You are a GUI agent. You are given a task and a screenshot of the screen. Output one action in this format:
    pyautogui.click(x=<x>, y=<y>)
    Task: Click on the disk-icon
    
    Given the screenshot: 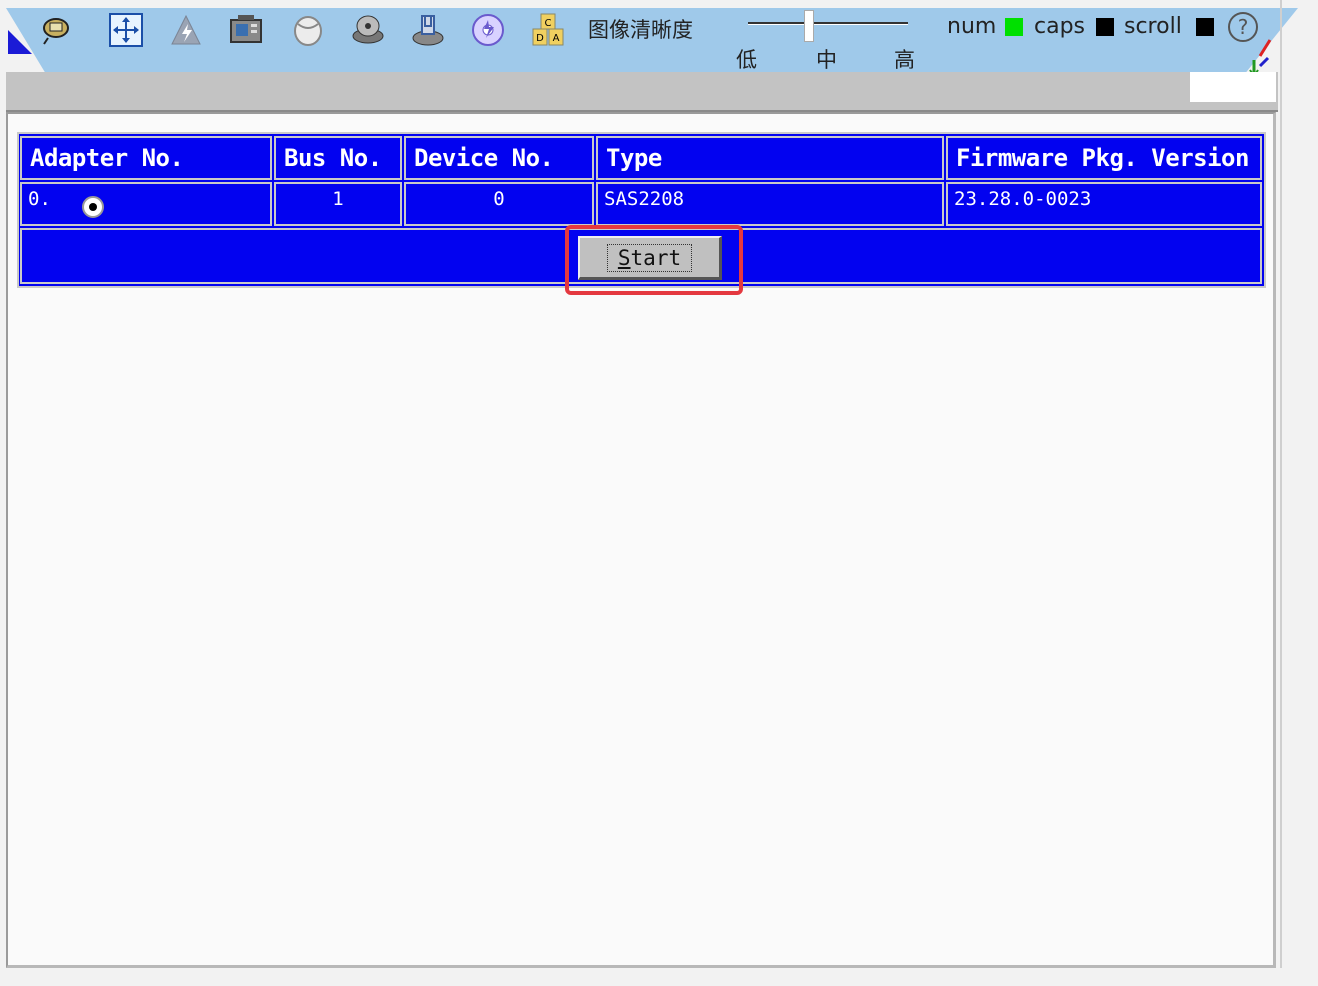 What is the action you would take?
    pyautogui.click(x=368, y=30)
    